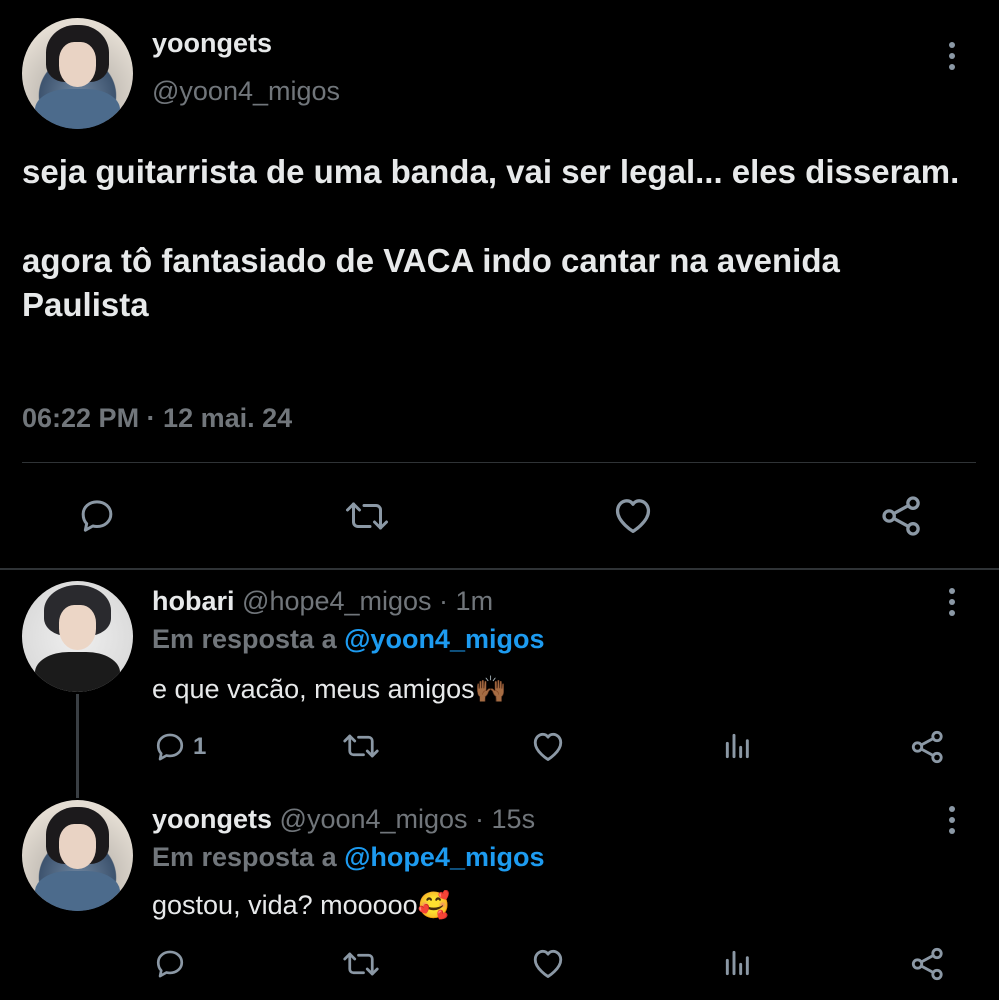 The width and height of the screenshot is (999, 1000). I want to click on tweet-timestamp: 06:22 PM · 12 mai. 24, so click(157, 418).